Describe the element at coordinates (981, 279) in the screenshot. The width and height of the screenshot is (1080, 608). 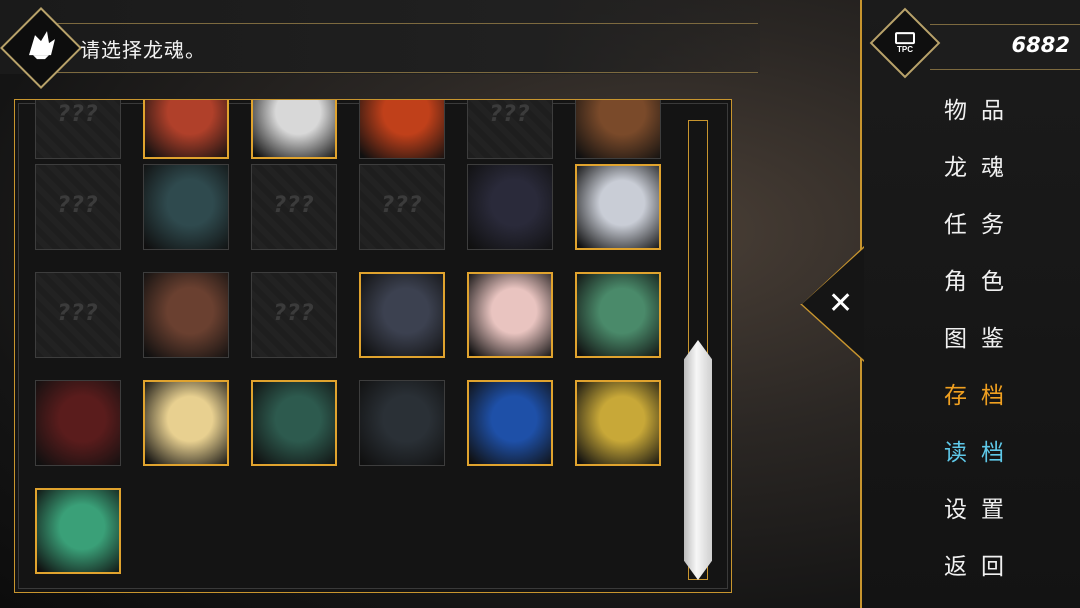
I see `menu-item-characters: 角色` at that location.